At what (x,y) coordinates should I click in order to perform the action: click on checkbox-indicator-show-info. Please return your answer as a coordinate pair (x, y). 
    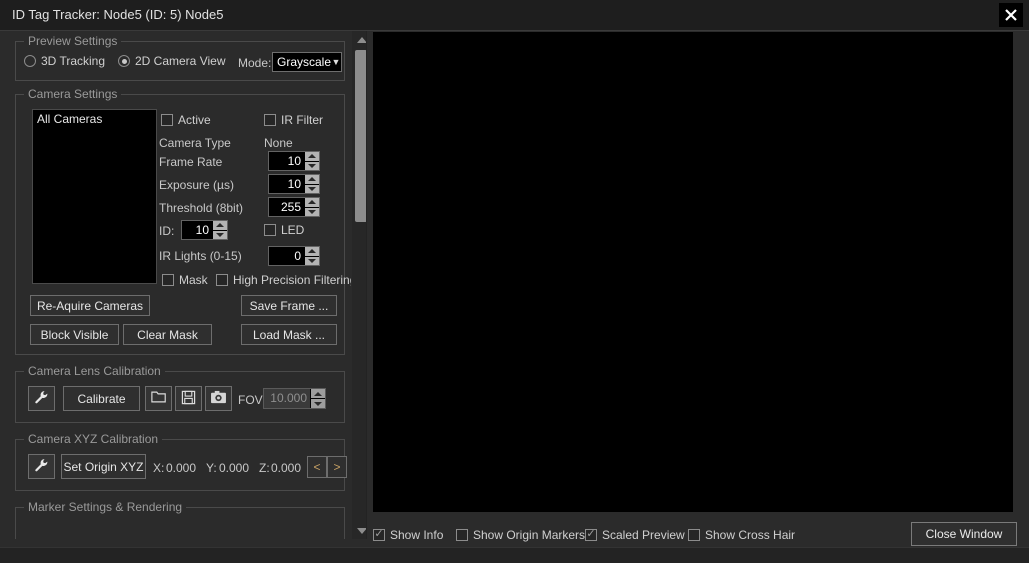
    Looking at the image, I should click on (379, 534).